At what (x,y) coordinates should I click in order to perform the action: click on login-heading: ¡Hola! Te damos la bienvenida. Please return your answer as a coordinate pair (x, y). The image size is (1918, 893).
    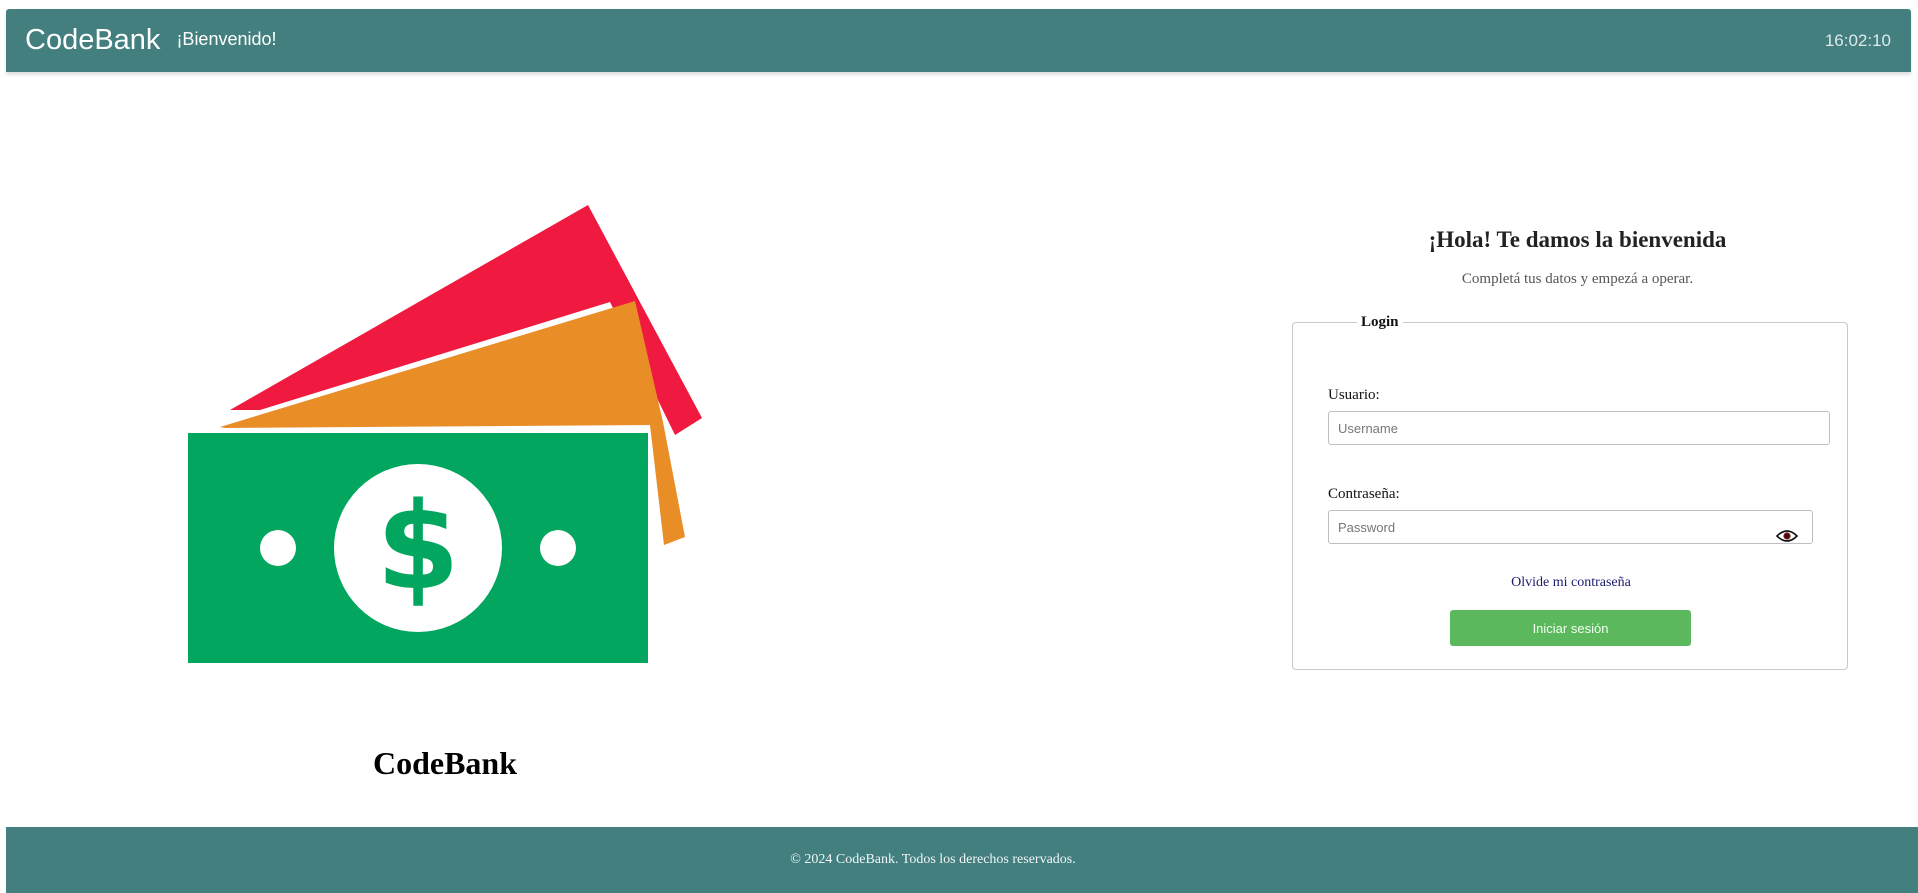
    Looking at the image, I should click on (1577, 239).